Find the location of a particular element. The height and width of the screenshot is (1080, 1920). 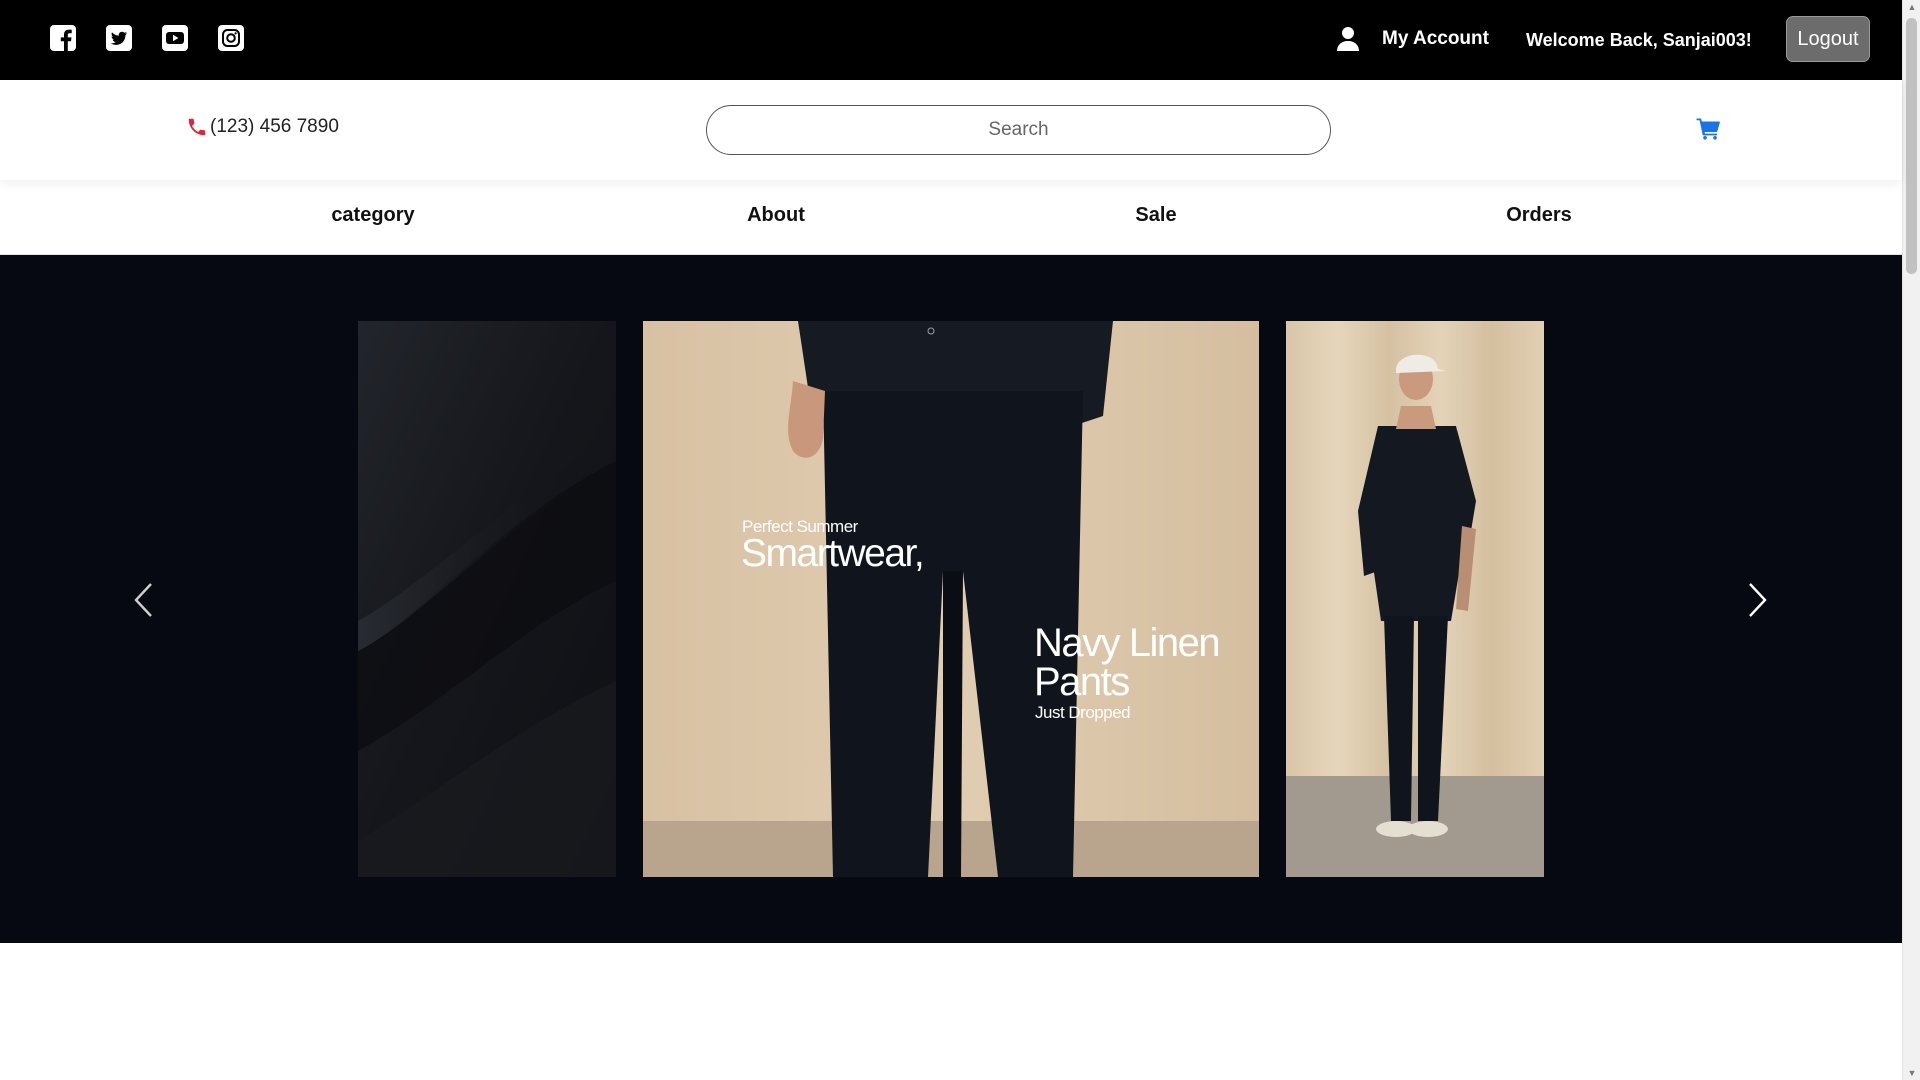

phone-contact: (123) 456 7890 is located at coordinates (262, 127).